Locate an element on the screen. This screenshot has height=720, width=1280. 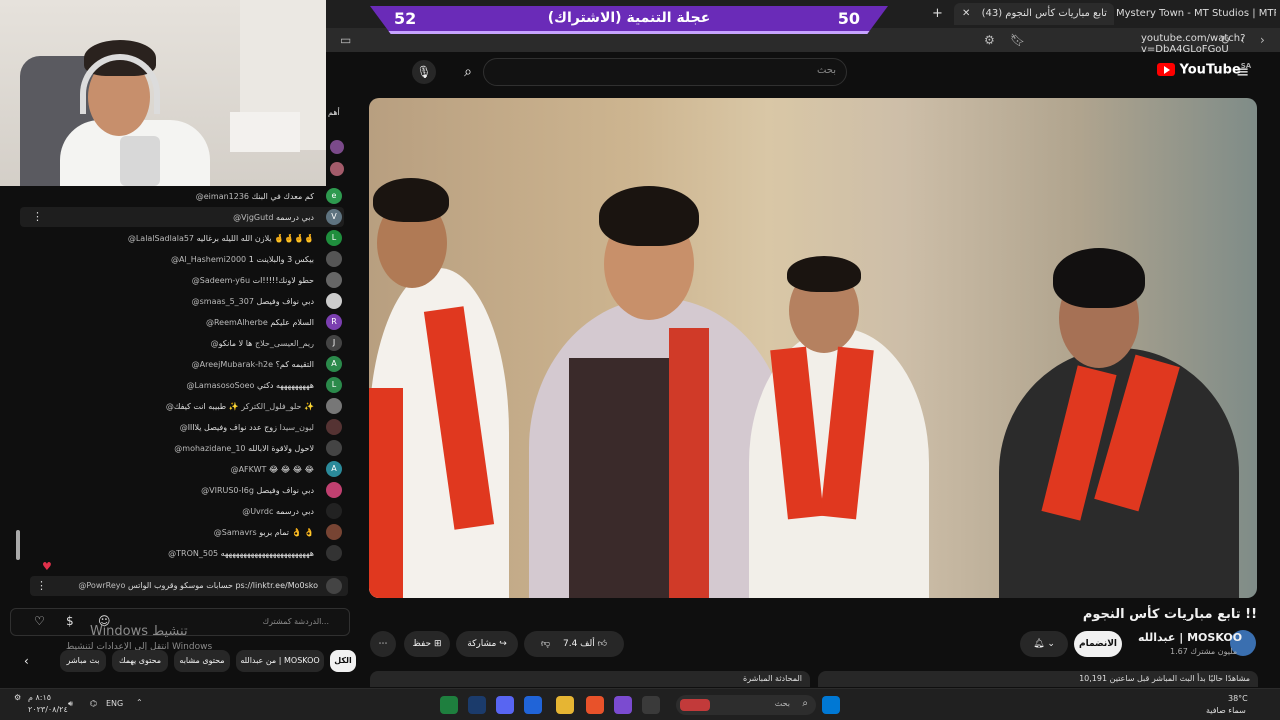
chat-message: @mohazidane_10 لاحول ولاقوة الابالله is located at coordinates (182, 448).